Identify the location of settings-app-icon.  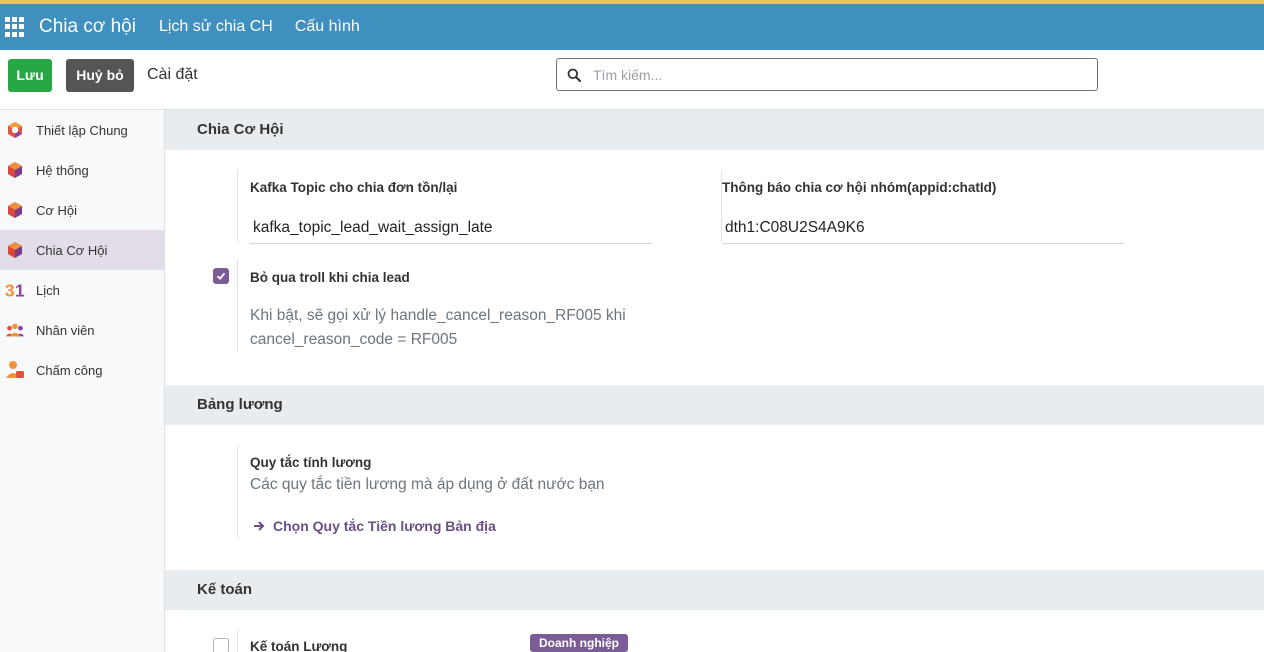
(15, 130).